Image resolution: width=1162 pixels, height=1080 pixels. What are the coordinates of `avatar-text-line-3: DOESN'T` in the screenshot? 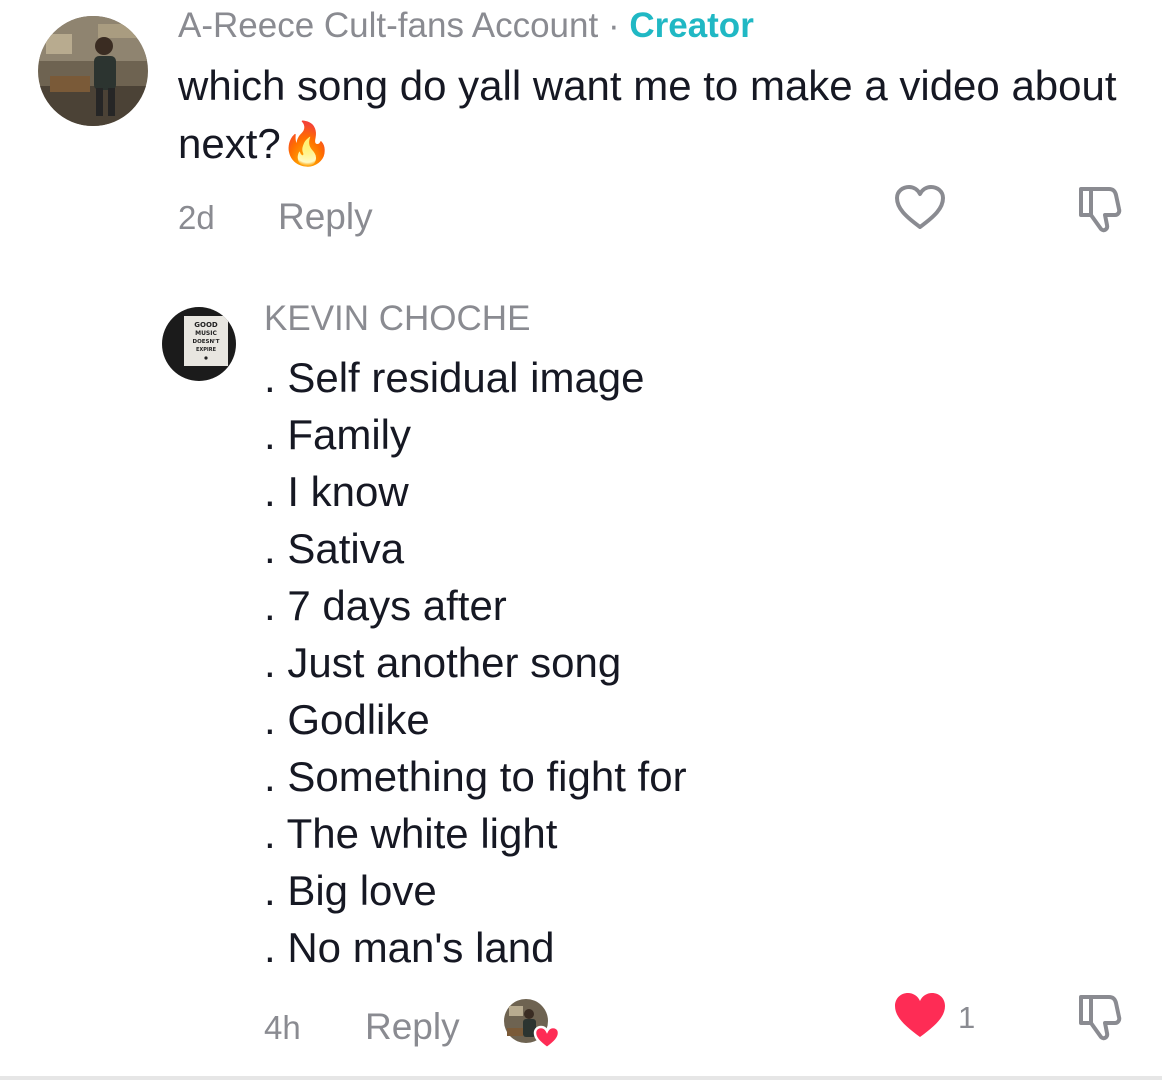 It's located at (206, 342).